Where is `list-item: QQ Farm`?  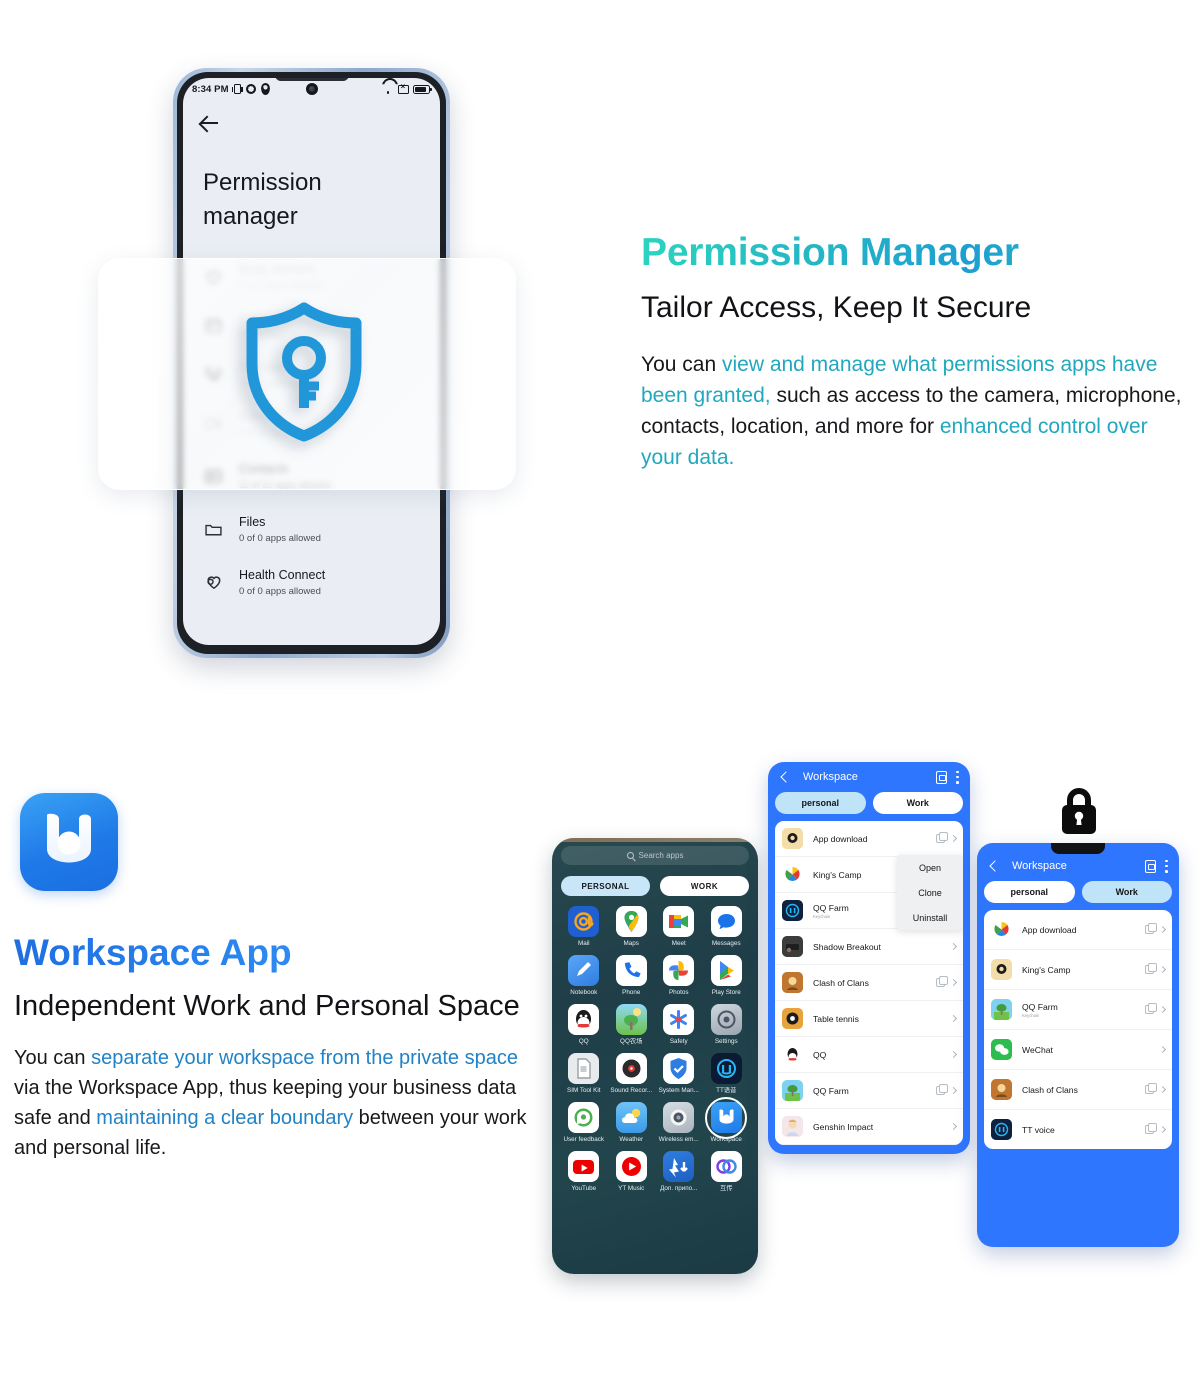
list-item: QQ Farm is located at coordinates (869, 1091).